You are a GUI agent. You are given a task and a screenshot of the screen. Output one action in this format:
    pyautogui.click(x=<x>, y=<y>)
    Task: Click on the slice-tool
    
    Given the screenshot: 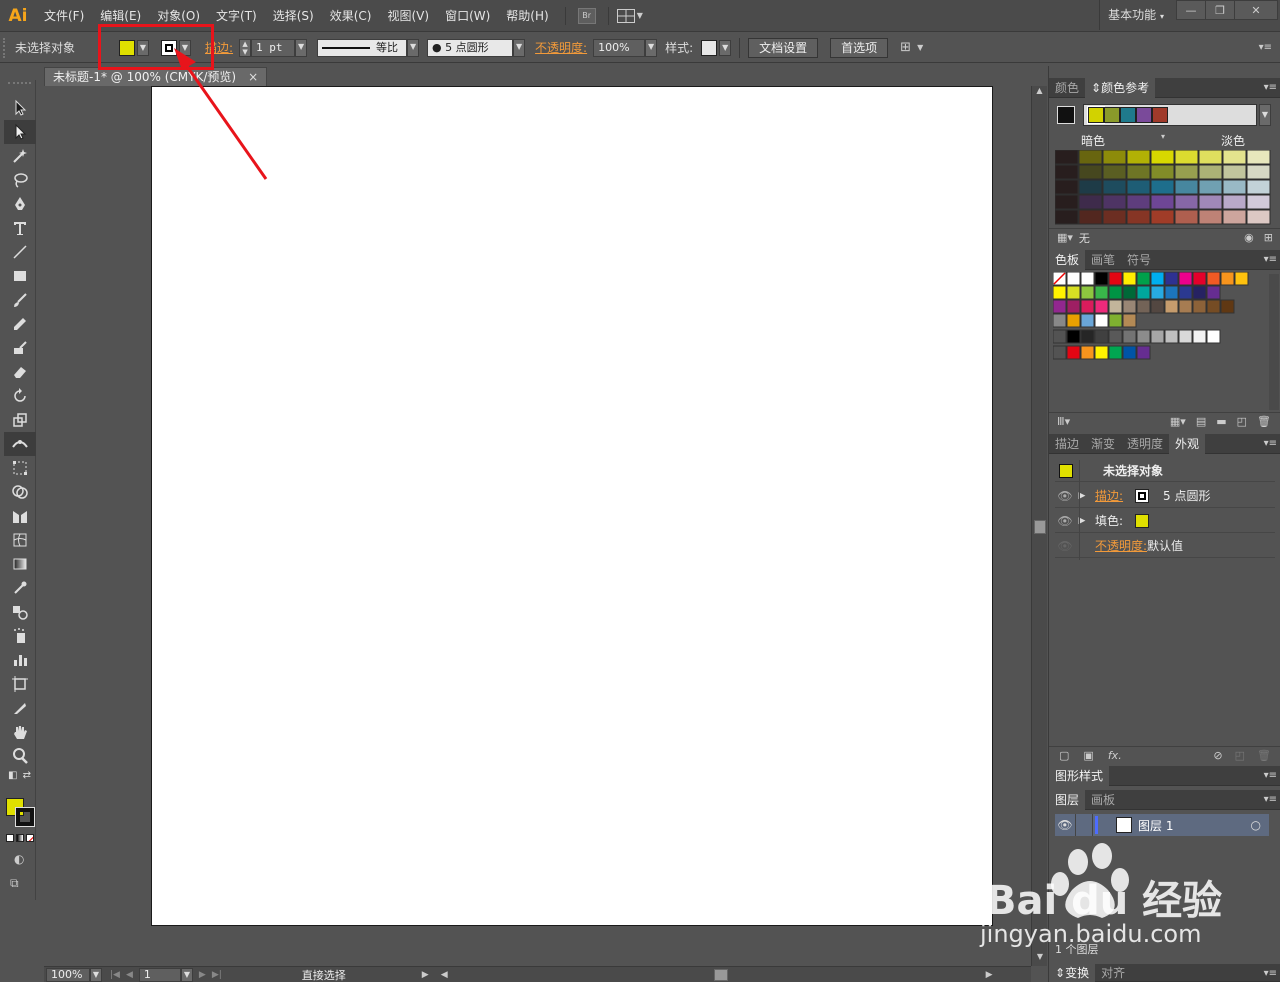 What is the action you would take?
    pyautogui.click(x=20, y=708)
    